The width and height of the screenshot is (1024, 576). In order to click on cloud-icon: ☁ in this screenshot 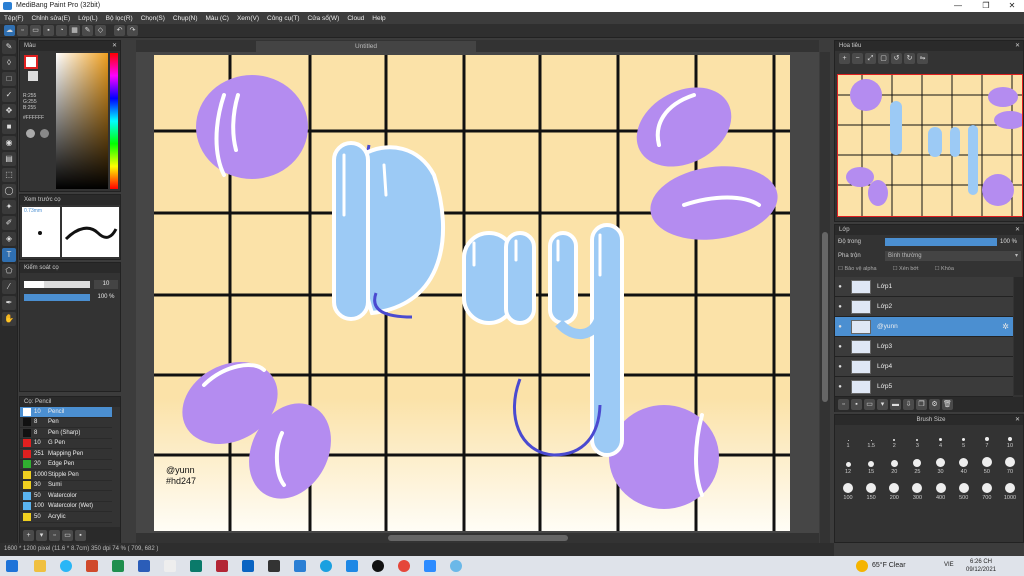, I will do `click(9, 30)`.